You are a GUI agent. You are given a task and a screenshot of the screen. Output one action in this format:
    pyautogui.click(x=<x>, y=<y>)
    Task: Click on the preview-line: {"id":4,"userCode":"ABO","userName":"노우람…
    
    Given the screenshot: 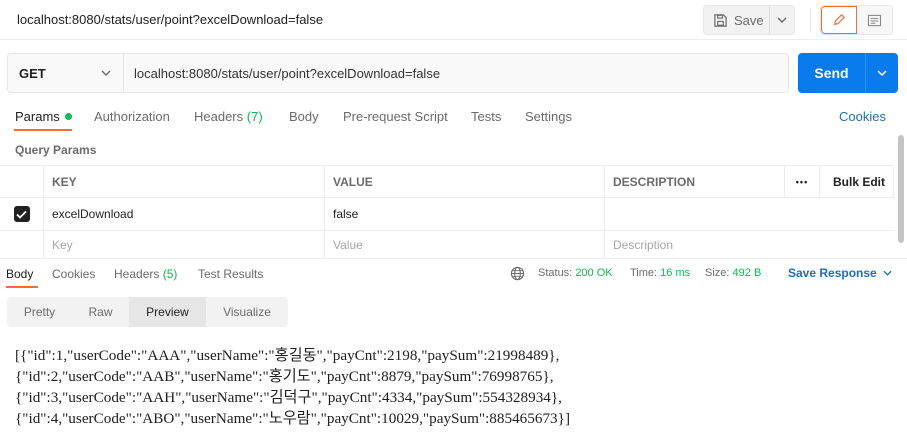 What is the action you would take?
    pyautogui.click(x=292, y=418)
    